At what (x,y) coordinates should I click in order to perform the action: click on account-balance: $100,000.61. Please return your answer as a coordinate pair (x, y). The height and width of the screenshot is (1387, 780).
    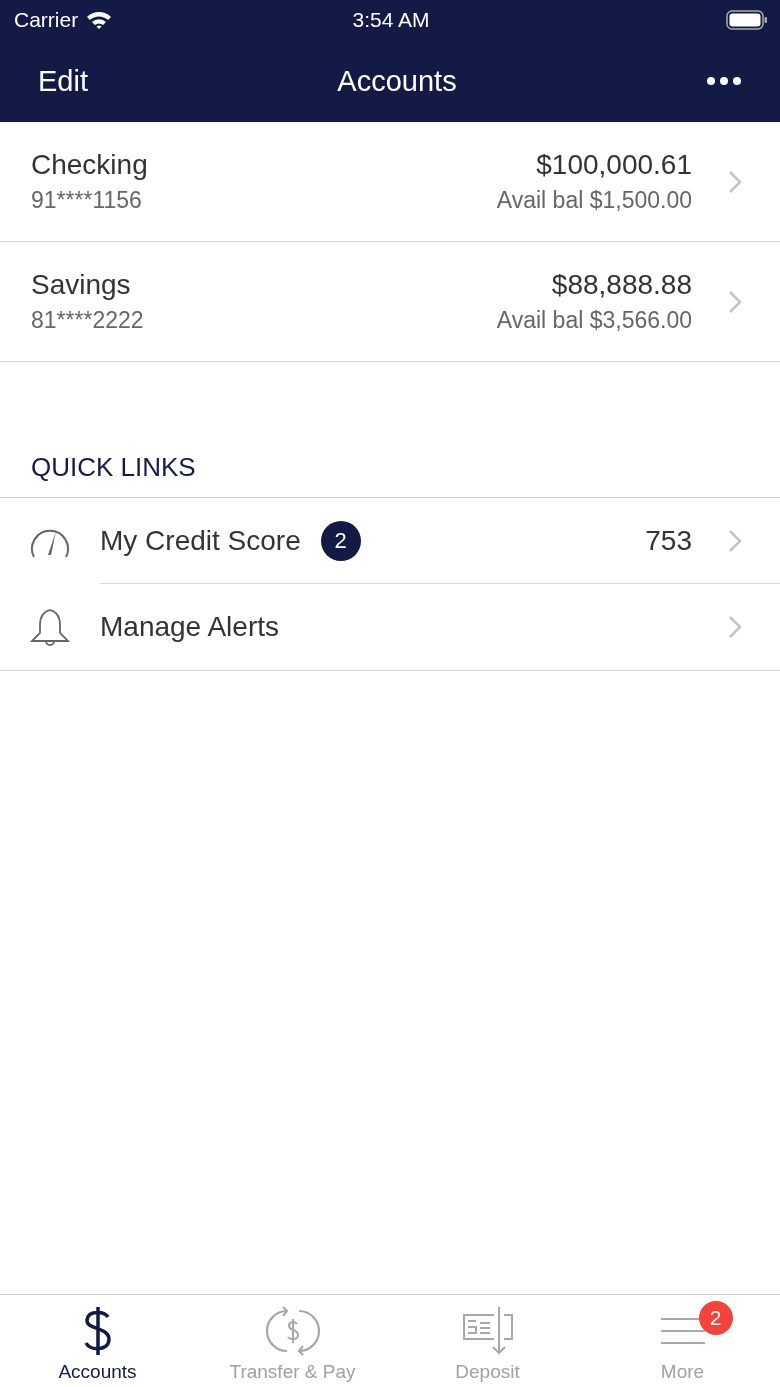
    Looking at the image, I should click on (614, 165).